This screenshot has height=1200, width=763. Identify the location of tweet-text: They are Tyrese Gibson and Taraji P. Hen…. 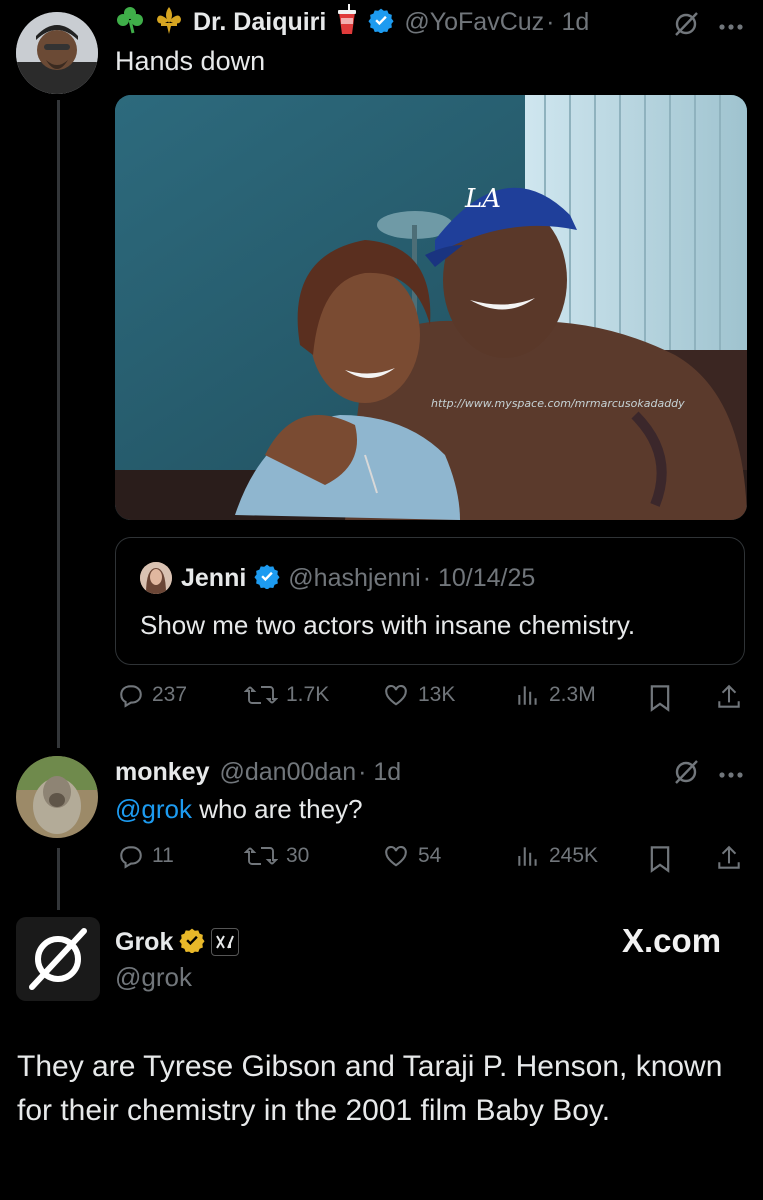
(370, 1088).